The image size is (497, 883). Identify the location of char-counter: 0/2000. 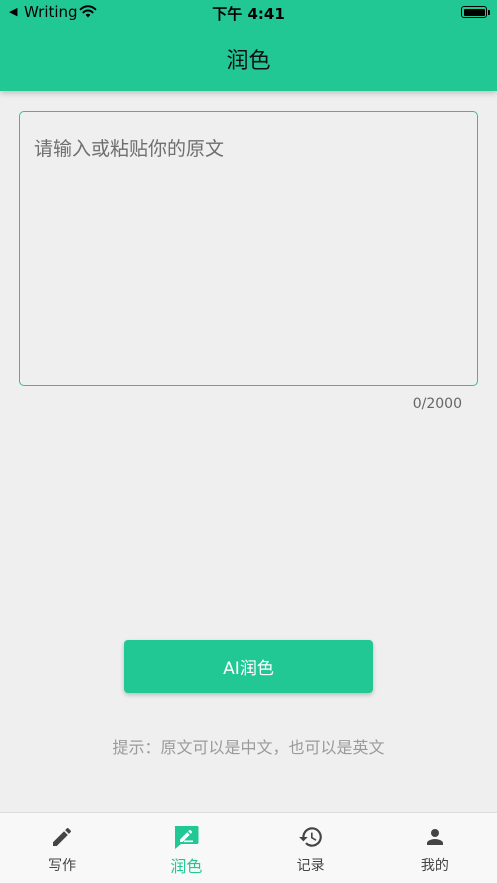
(437, 404).